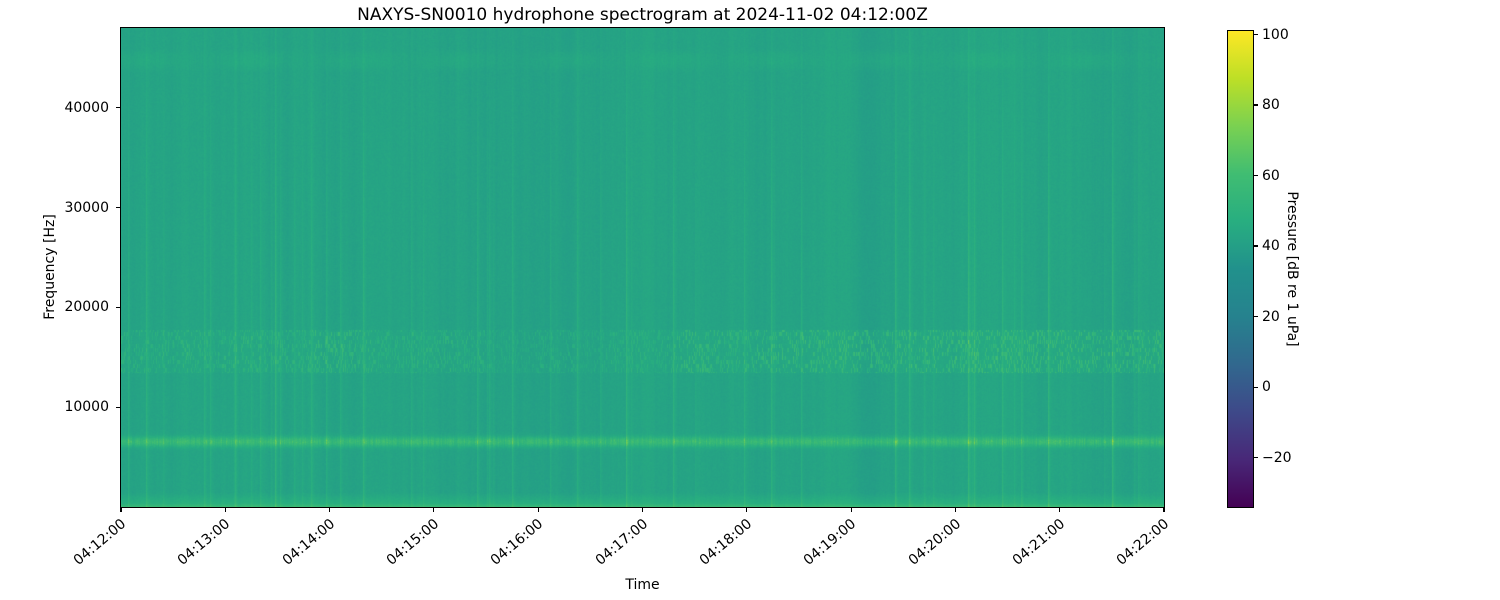 This screenshot has width=1500, height=600. What do you see at coordinates (1292, 269) in the screenshot?
I see `colorbar-label: Pressure [dB re 1 uPa]` at bounding box center [1292, 269].